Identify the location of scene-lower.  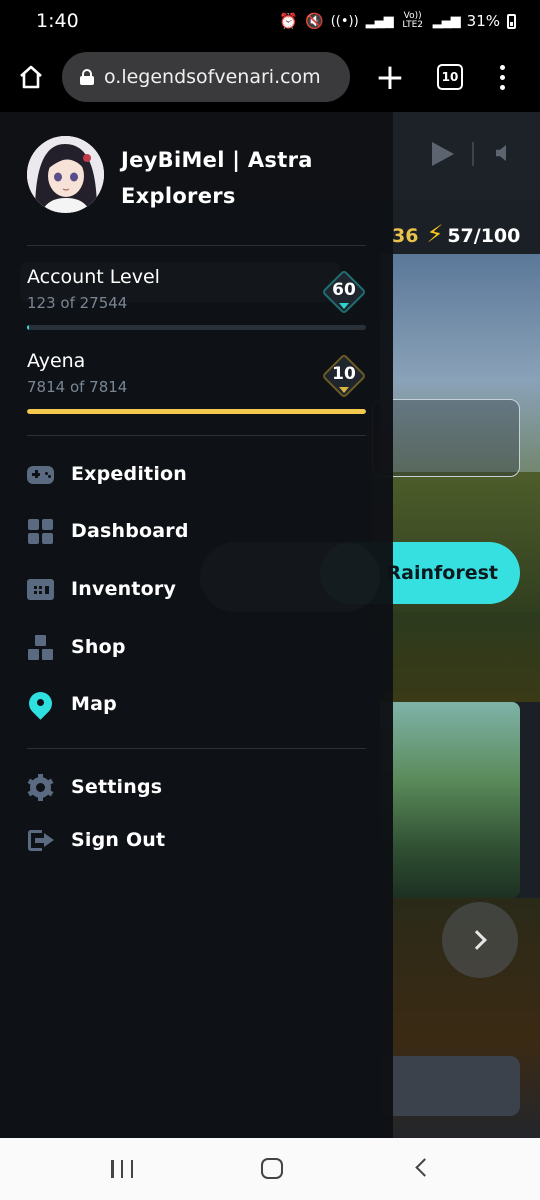
(460, 657).